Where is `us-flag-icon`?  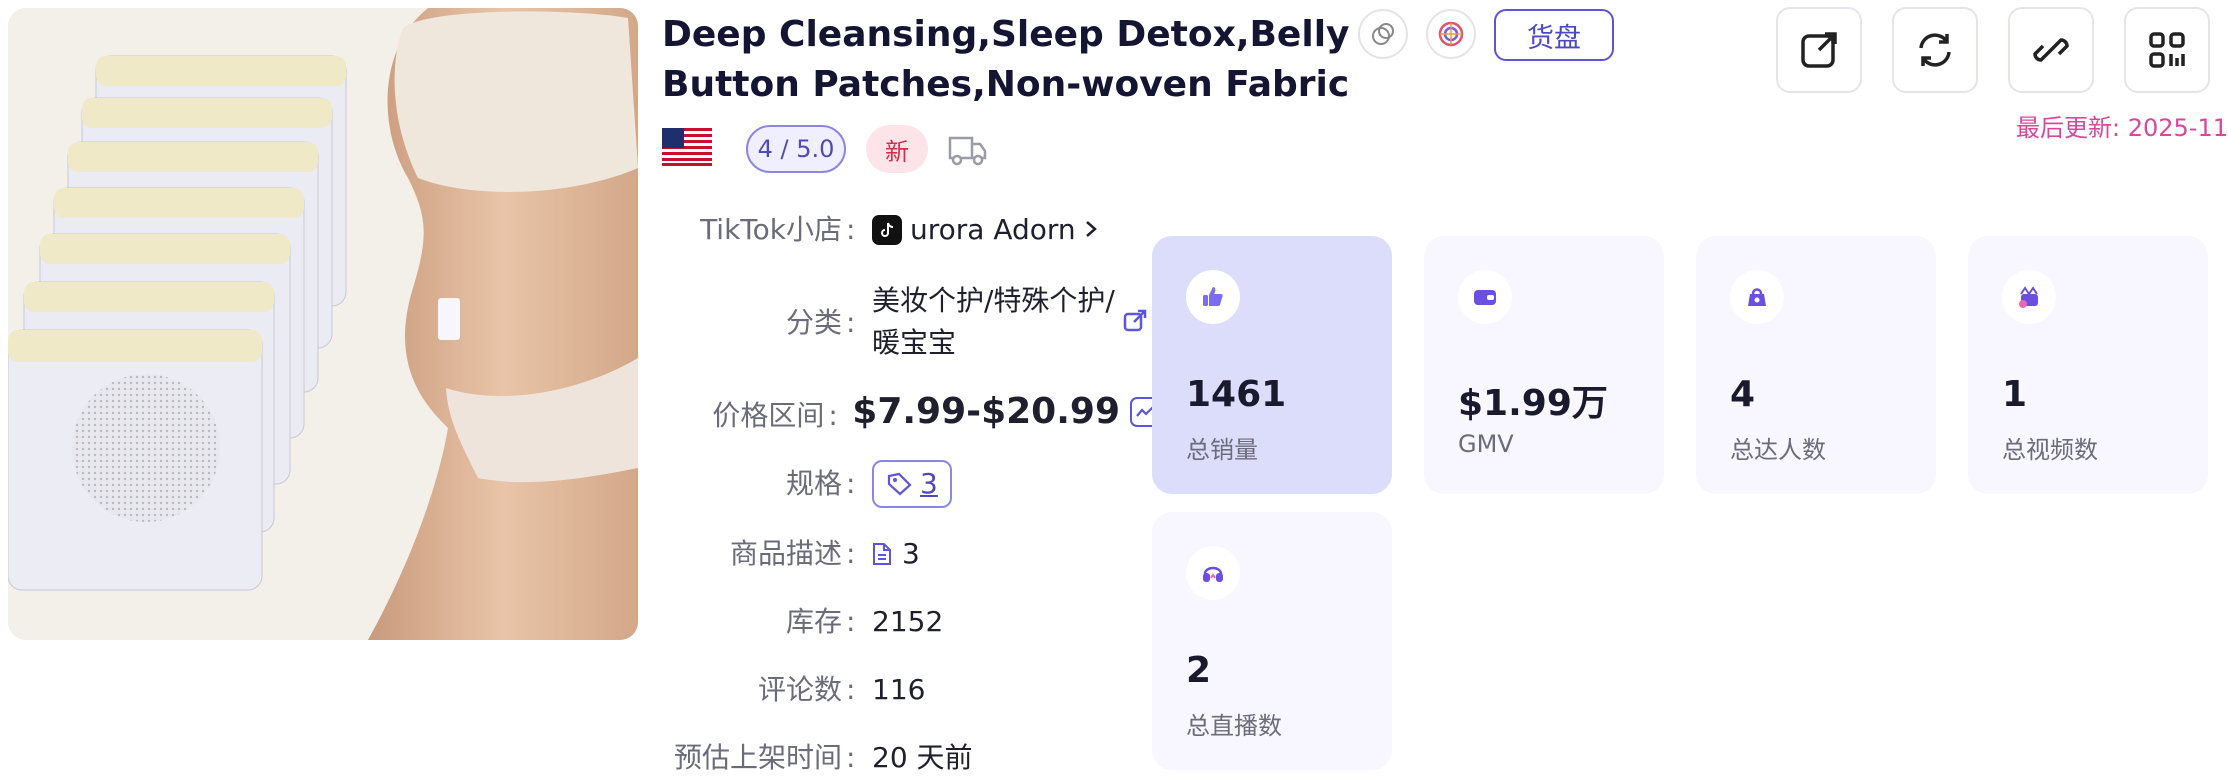
us-flag-icon is located at coordinates (687, 147).